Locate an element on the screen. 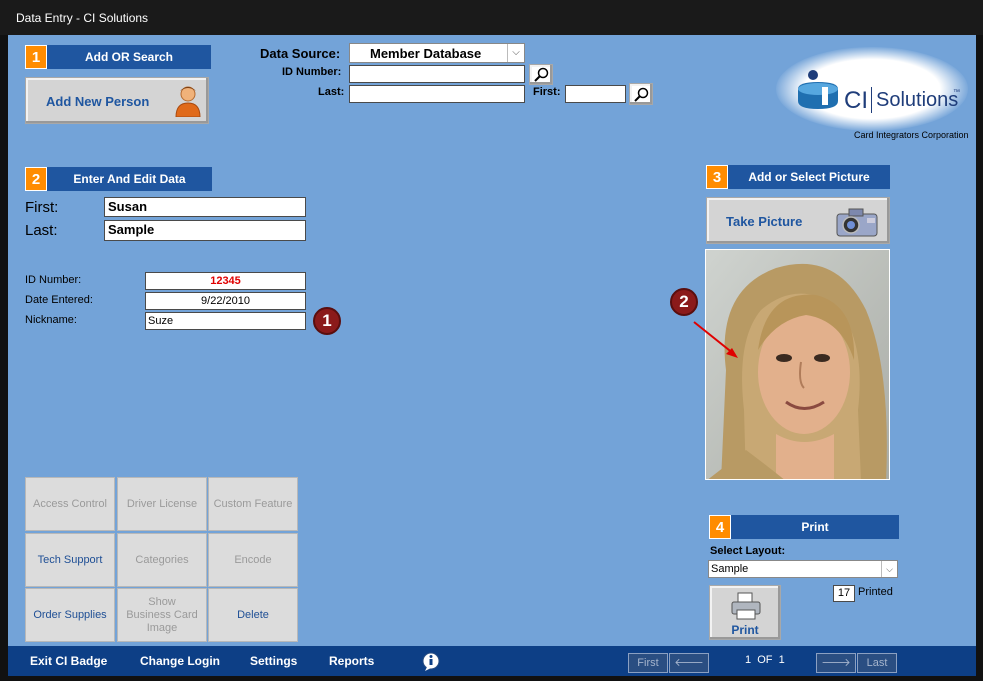 The width and height of the screenshot is (983, 681). first-name-input: Susan is located at coordinates (205, 207).